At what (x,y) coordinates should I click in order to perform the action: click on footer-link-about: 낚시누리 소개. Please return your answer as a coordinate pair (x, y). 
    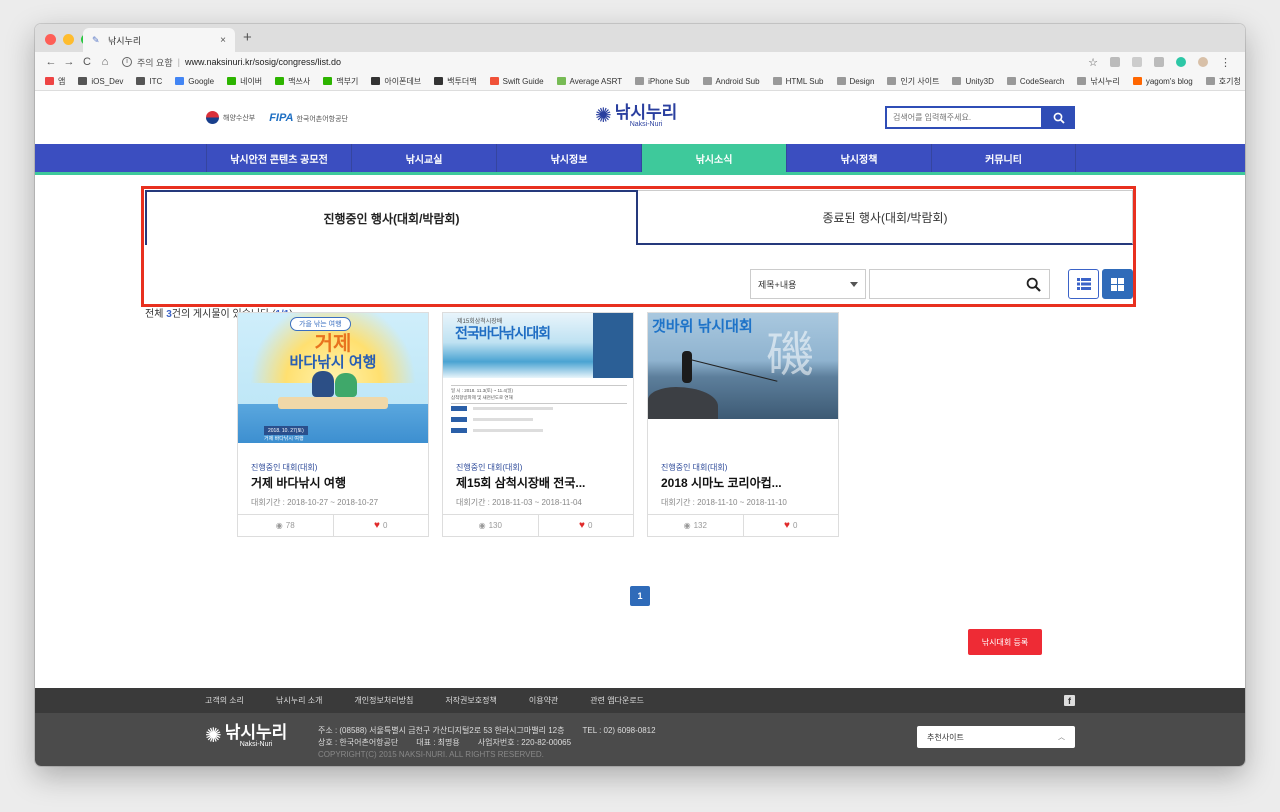
    Looking at the image, I should click on (299, 700).